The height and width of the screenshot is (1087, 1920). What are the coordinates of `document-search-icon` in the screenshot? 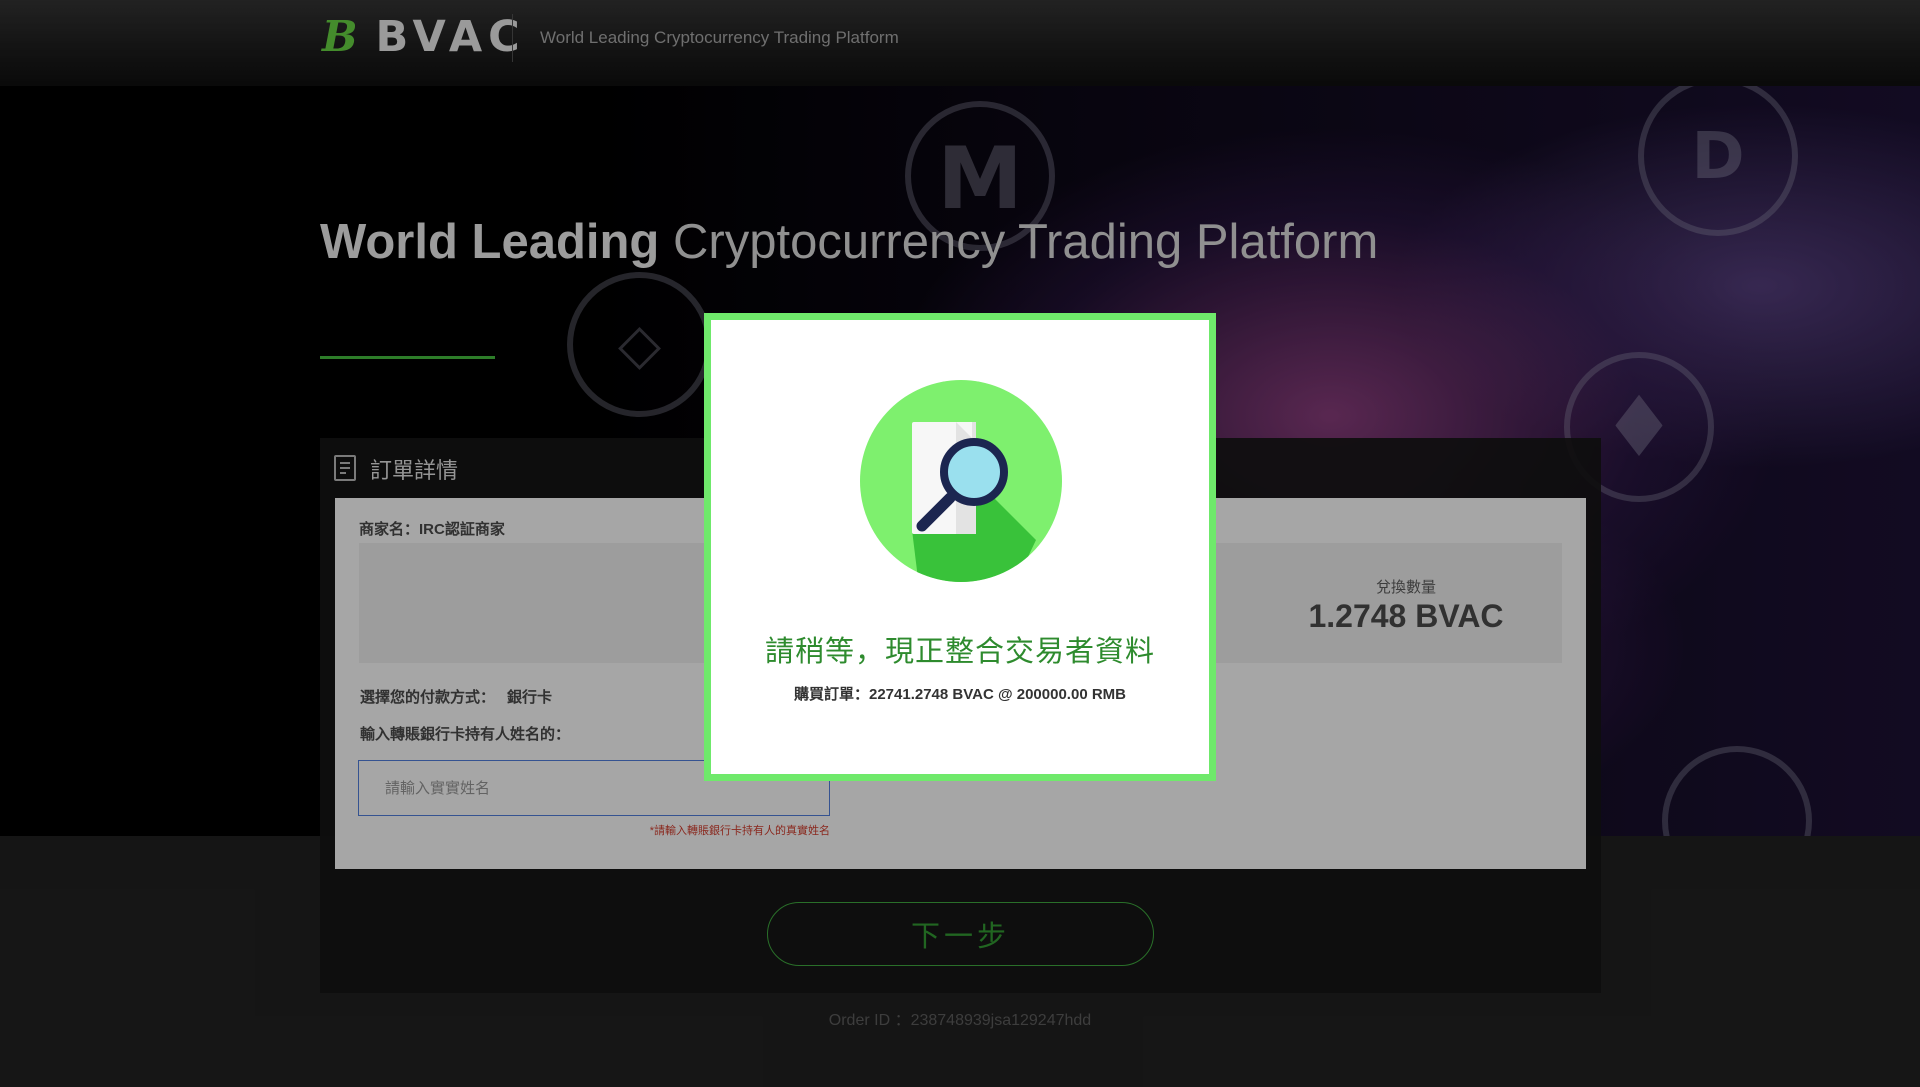 It's located at (961, 481).